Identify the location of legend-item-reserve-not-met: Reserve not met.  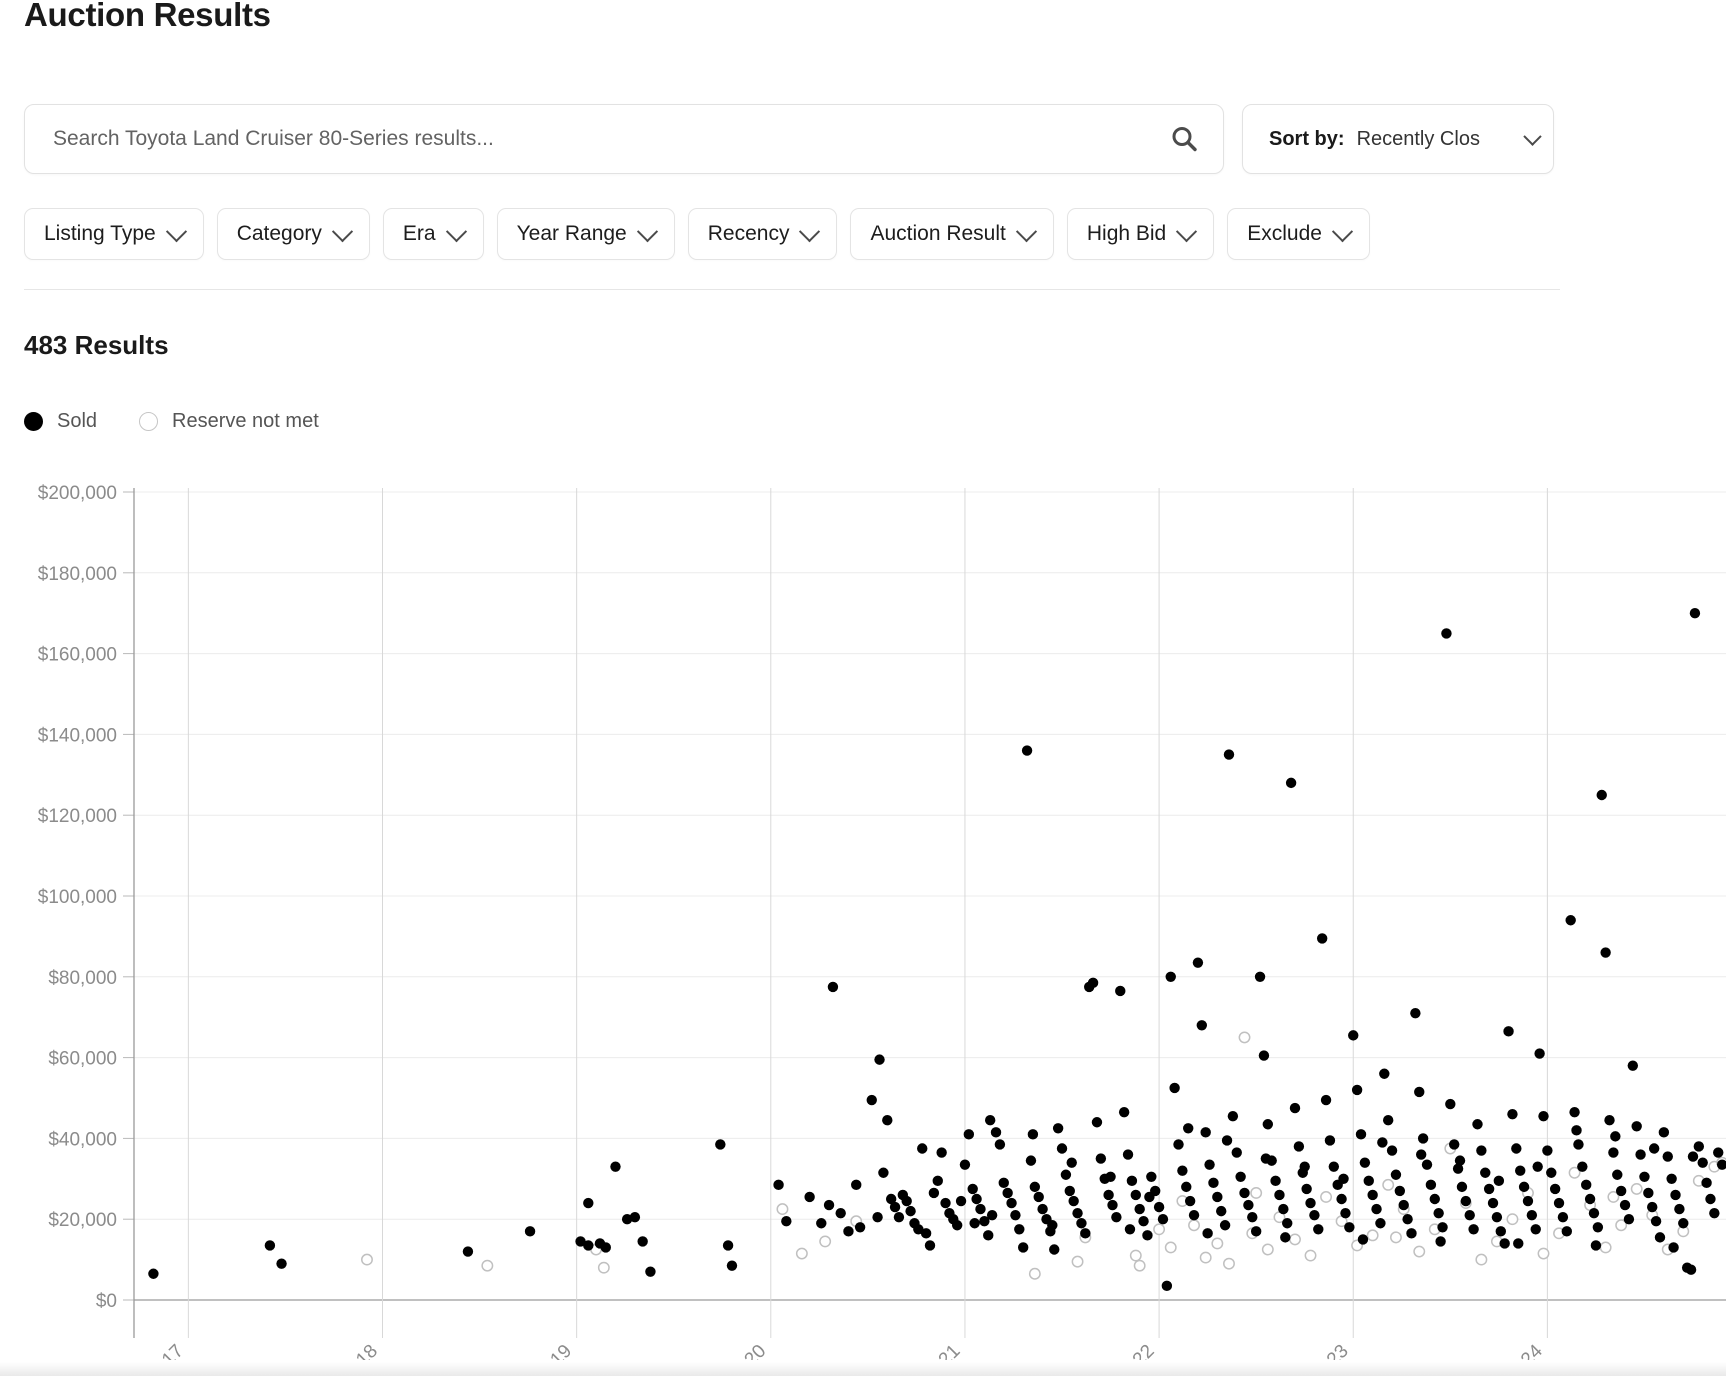
(229, 421).